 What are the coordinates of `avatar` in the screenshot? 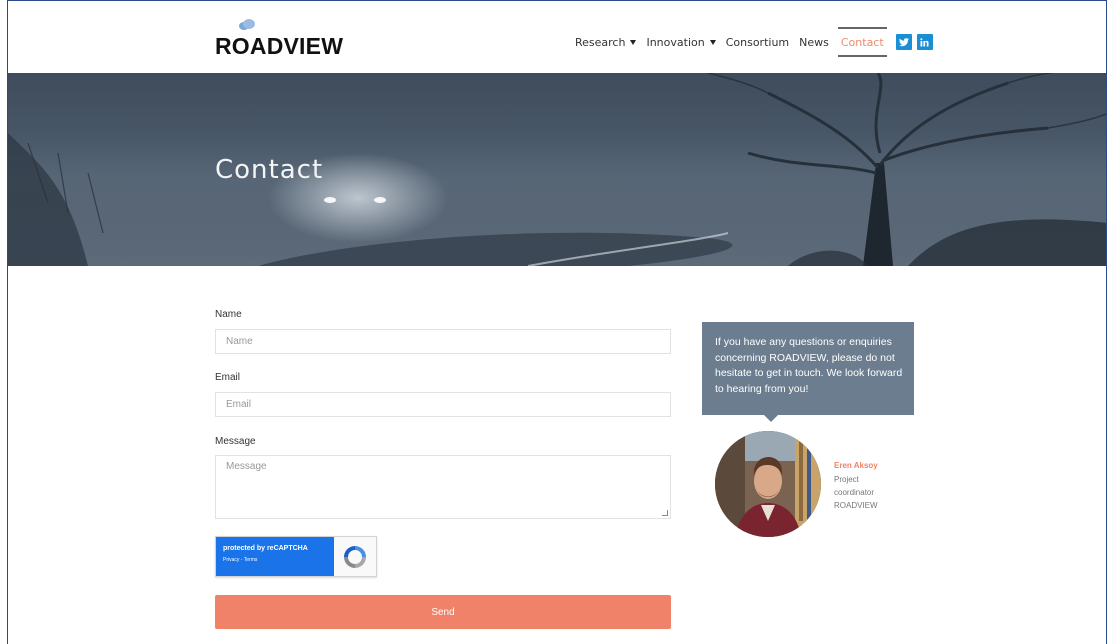 It's located at (768, 484).